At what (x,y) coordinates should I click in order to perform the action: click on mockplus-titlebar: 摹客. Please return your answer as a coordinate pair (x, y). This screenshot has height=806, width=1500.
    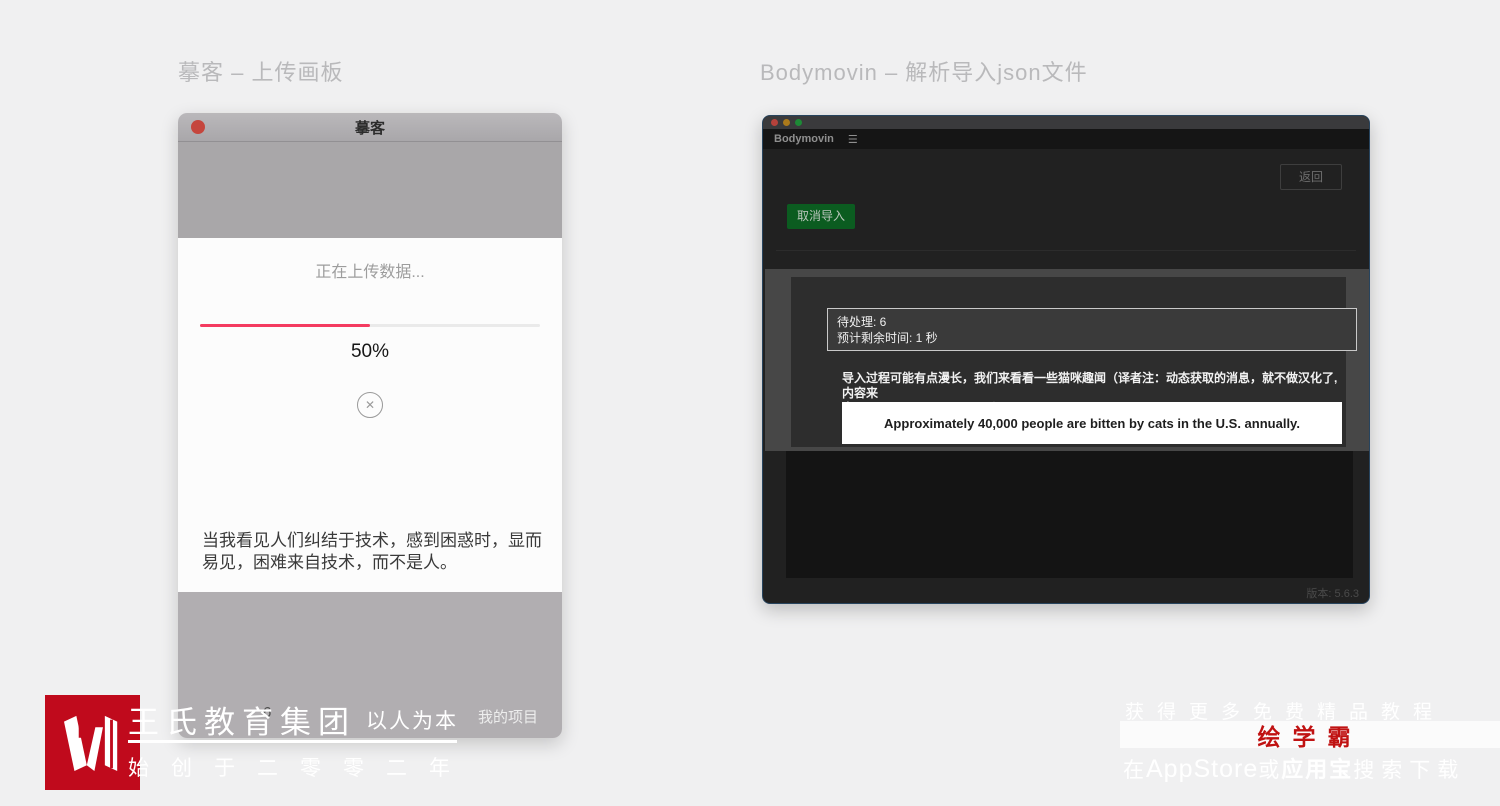
    Looking at the image, I should click on (370, 127).